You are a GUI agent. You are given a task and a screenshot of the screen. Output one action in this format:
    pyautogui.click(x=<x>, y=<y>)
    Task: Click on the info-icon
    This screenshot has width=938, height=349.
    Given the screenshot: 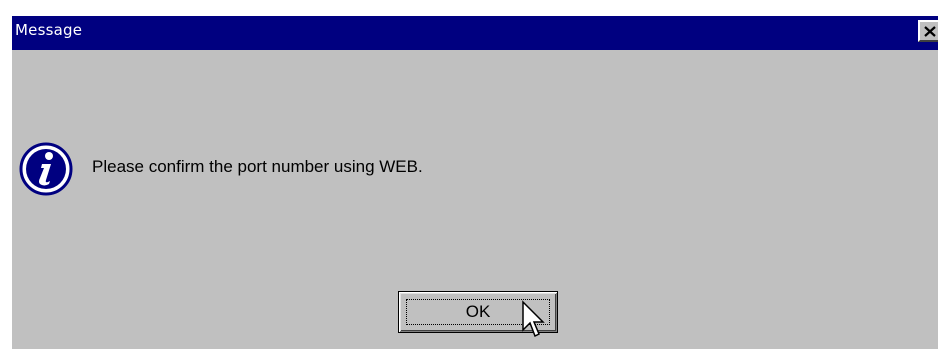 What is the action you would take?
    pyautogui.click(x=46, y=169)
    